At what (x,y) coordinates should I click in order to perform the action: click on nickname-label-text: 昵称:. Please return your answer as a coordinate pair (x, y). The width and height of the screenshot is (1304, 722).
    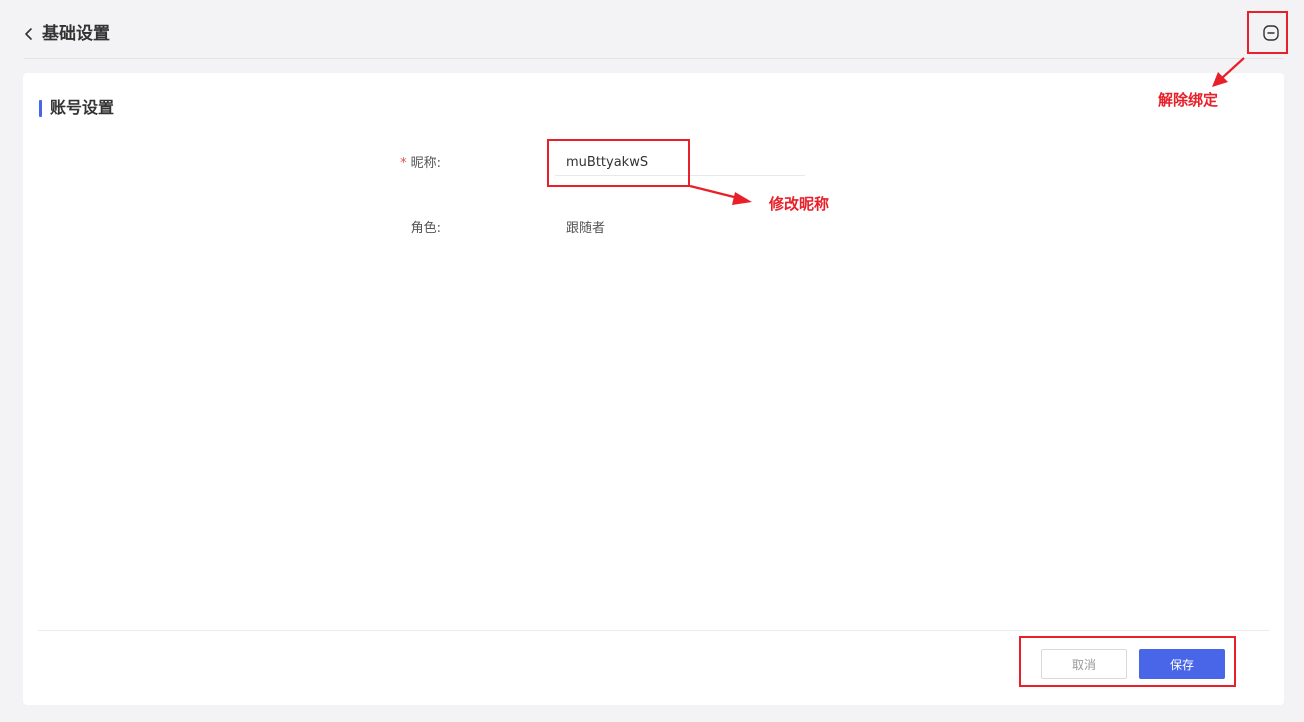
    Looking at the image, I should click on (425, 163).